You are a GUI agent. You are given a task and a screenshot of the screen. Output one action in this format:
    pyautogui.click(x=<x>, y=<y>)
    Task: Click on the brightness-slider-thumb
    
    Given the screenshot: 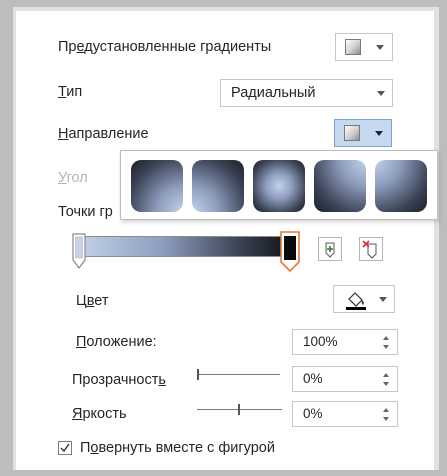 What is the action you would take?
    pyautogui.click(x=239, y=409)
    